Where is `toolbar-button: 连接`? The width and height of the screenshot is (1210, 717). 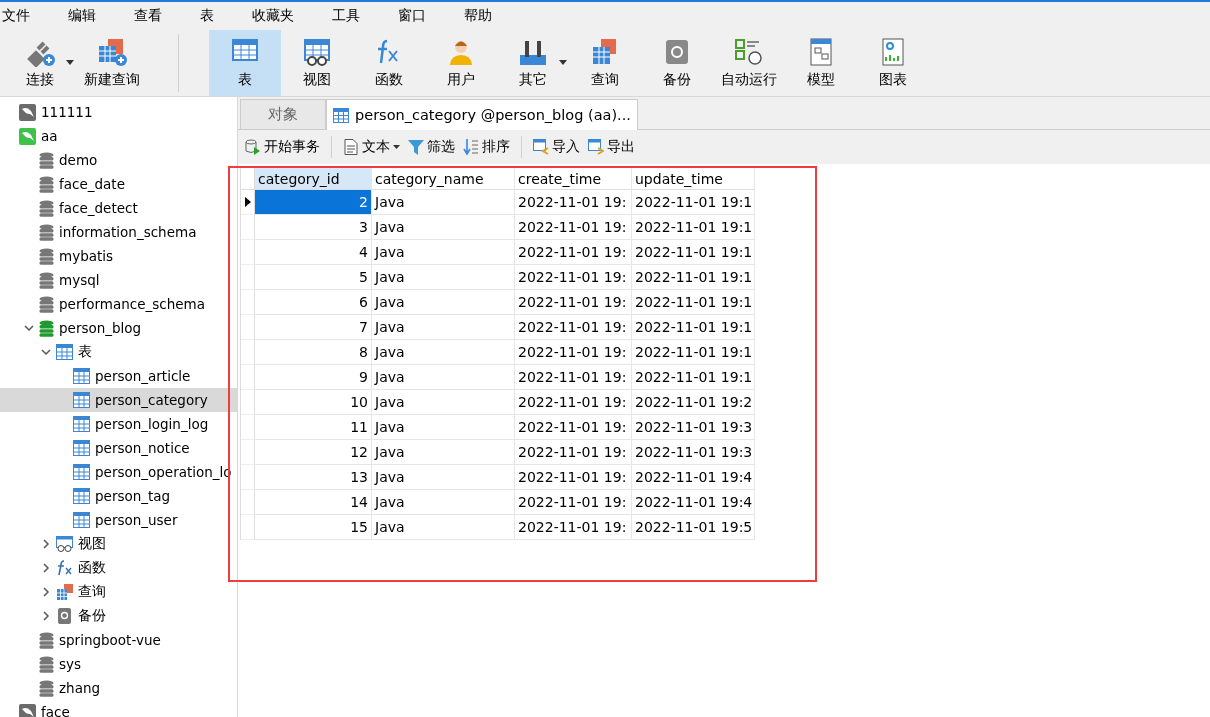 toolbar-button: 连接 is located at coordinates (40, 63).